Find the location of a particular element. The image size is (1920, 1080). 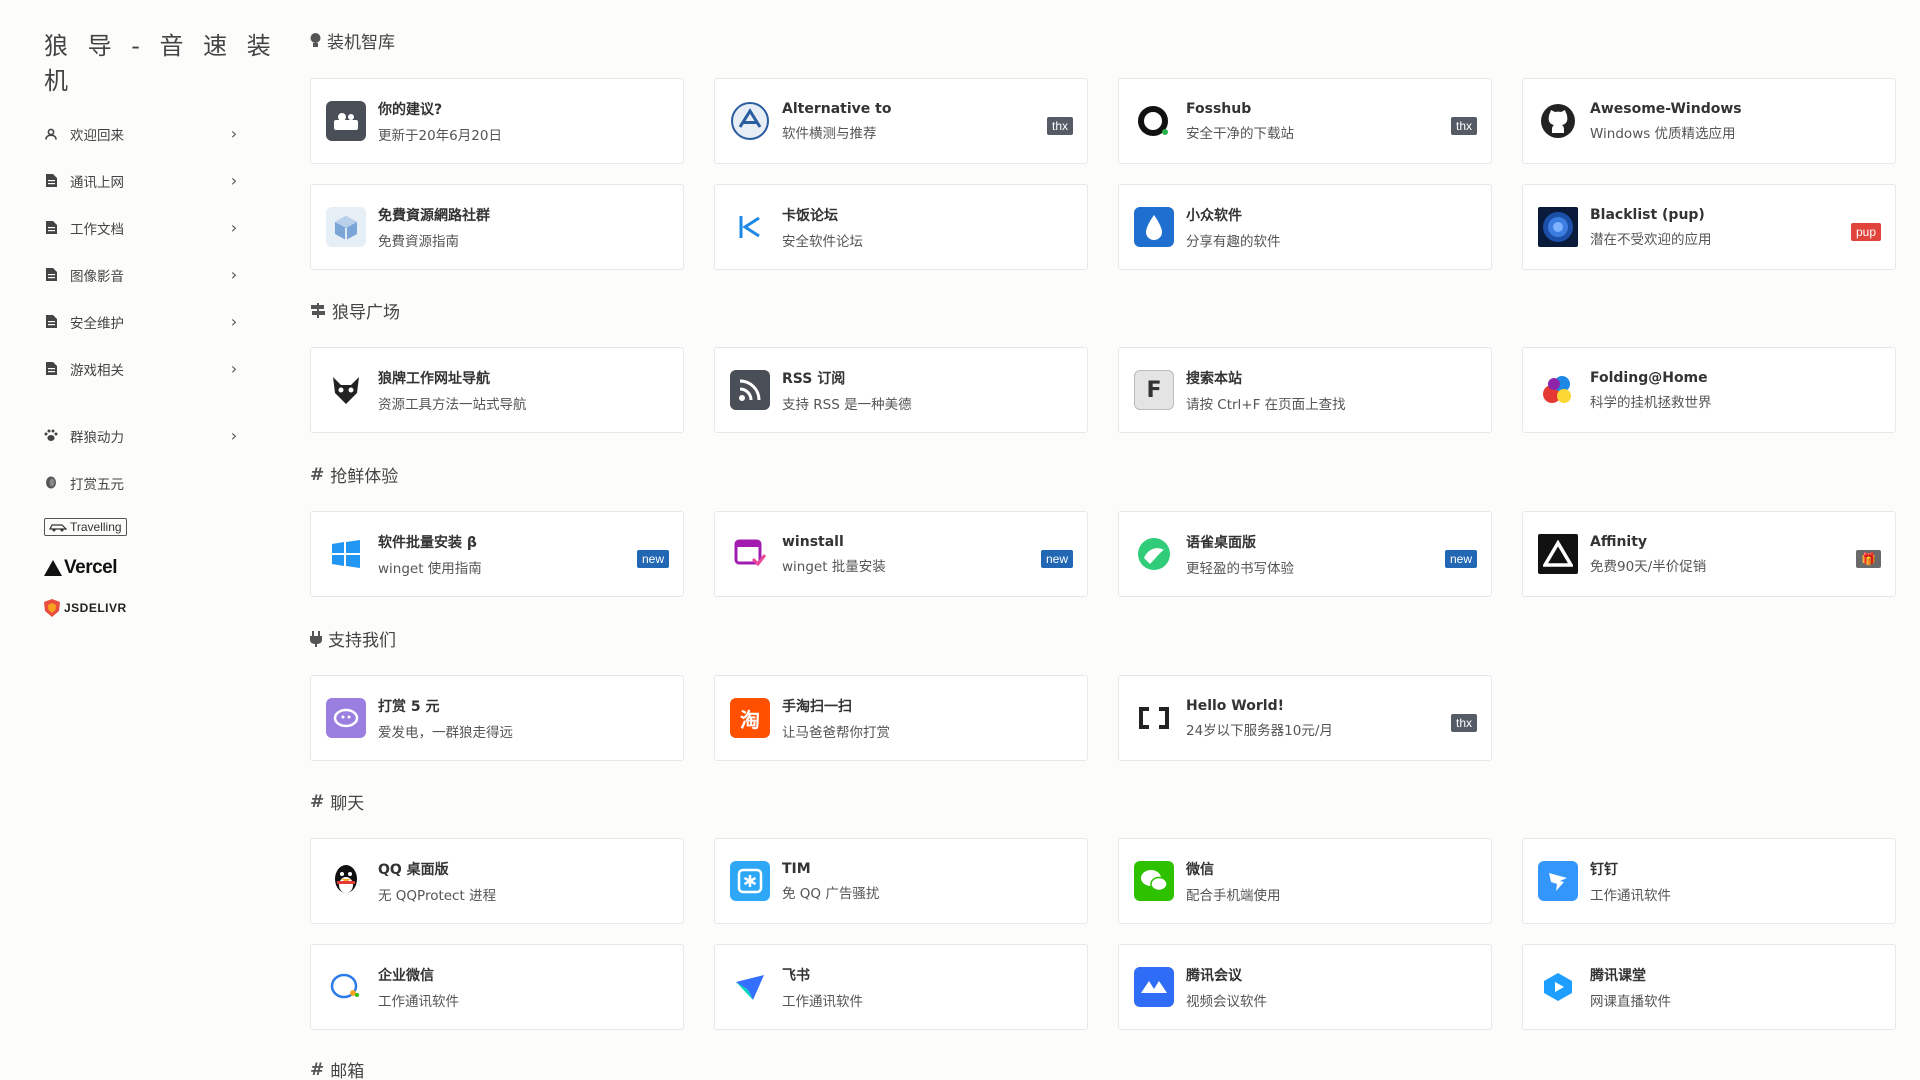

sidebar-item-welcome: 欢迎回来 › is located at coordinates (142, 133).